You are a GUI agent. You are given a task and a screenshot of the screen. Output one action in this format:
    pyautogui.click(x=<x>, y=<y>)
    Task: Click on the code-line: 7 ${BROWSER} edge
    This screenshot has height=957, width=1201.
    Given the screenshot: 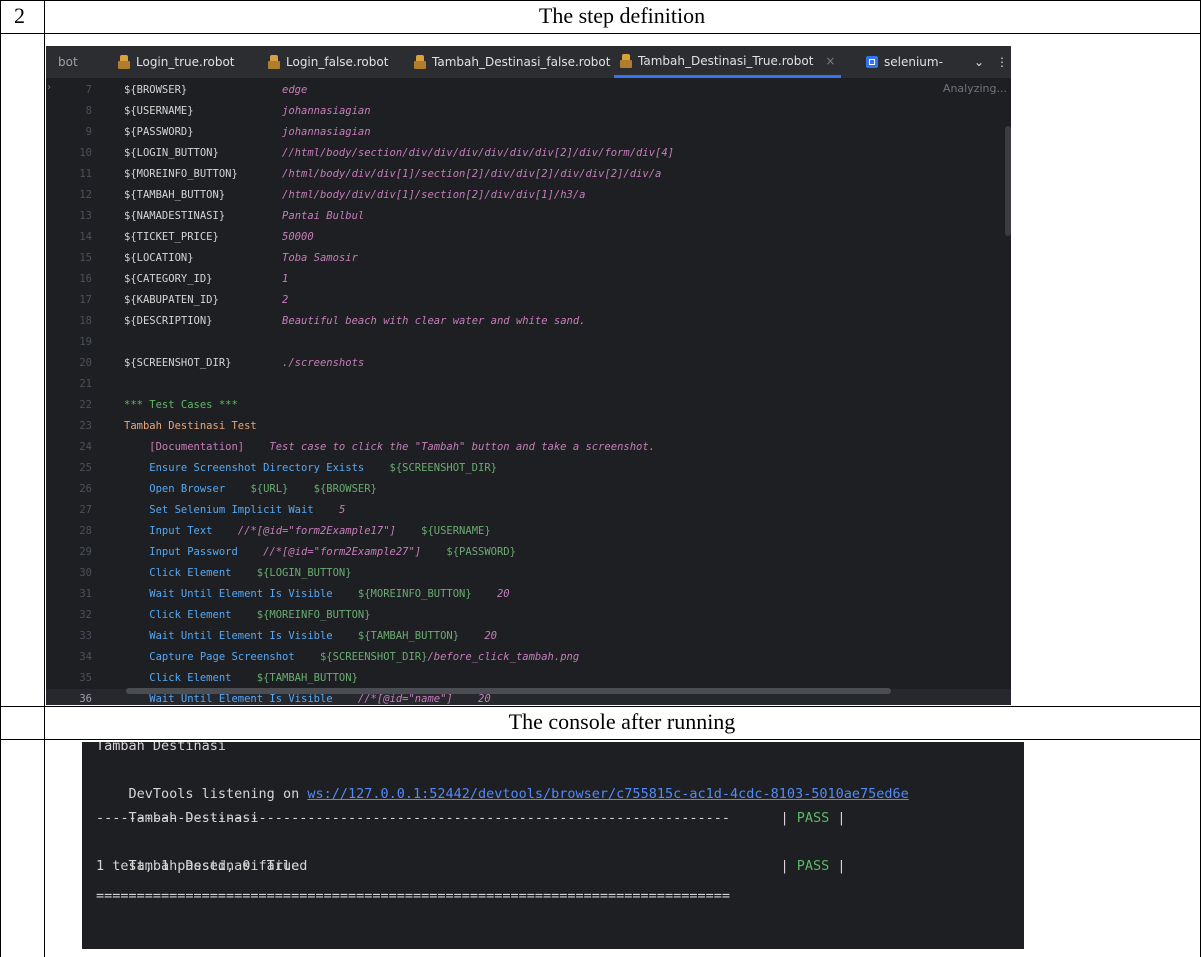 What is the action you would take?
    pyautogui.click(x=528, y=90)
    